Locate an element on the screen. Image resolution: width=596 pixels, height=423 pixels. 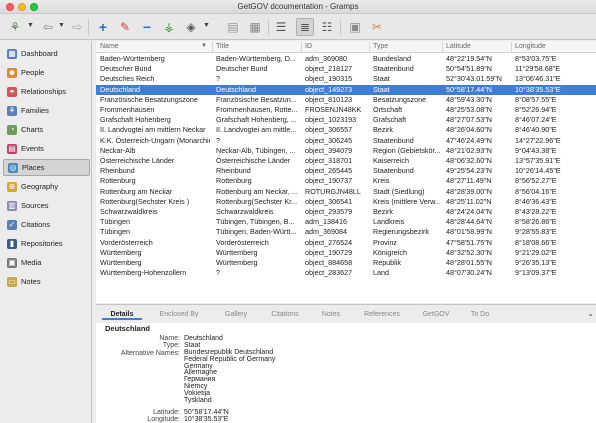
paste-icon: ▦ is located at coordinates (255, 27).